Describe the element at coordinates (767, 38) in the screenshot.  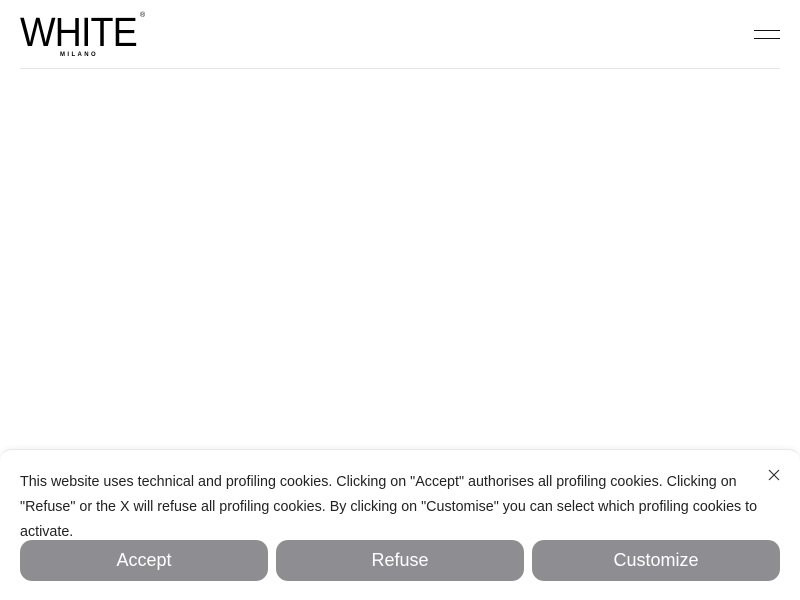
I see `menu-line-bottom` at that location.